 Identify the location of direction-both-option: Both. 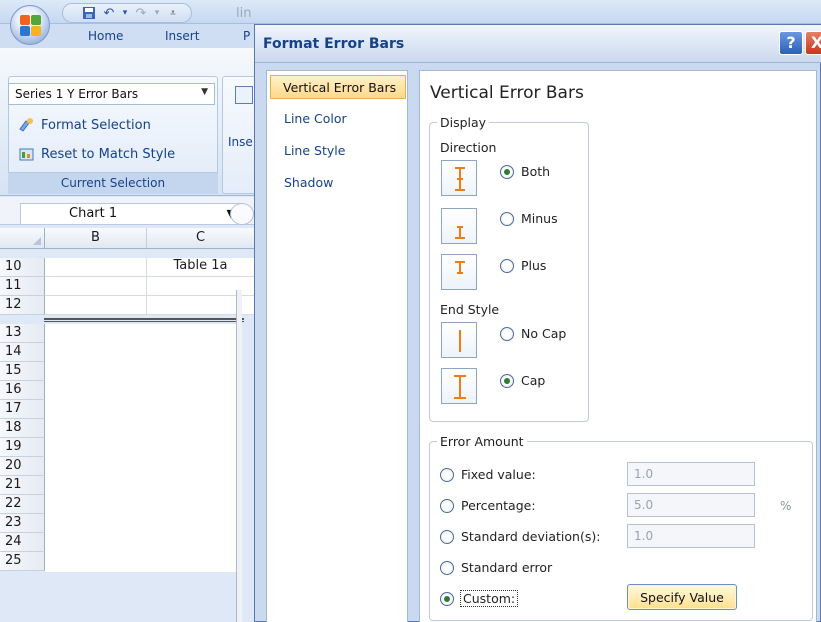
(525, 171).